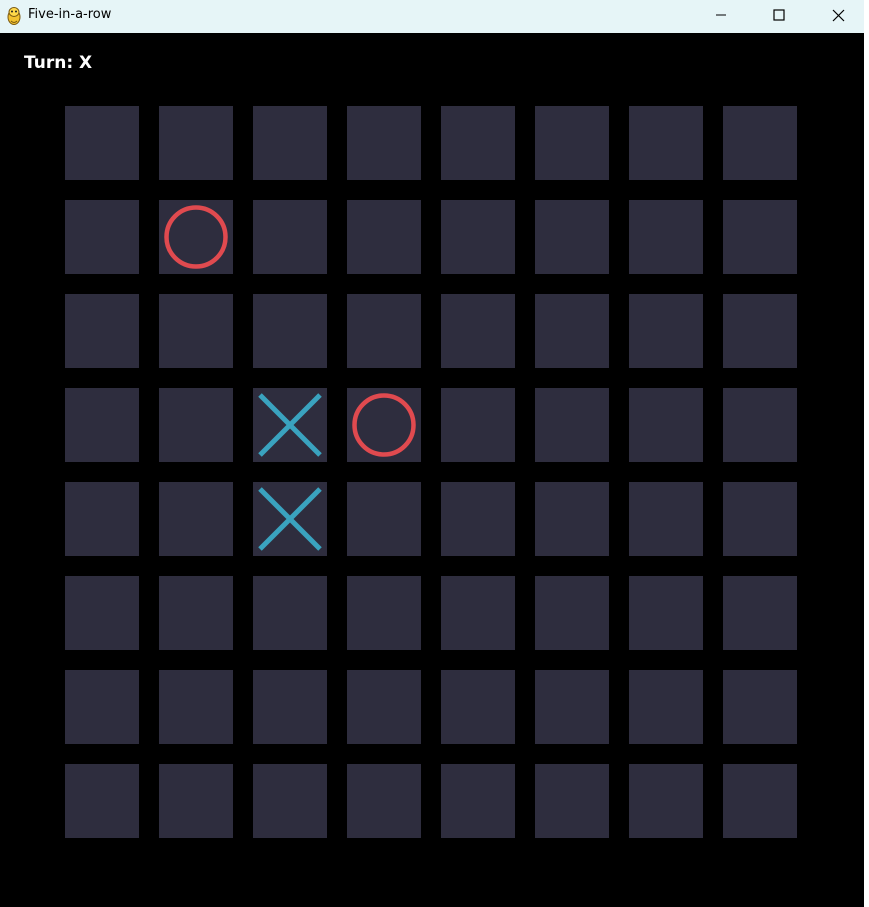 The height and width of the screenshot is (907, 869). I want to click on board-cell-r3-c2, so click(196, 331).